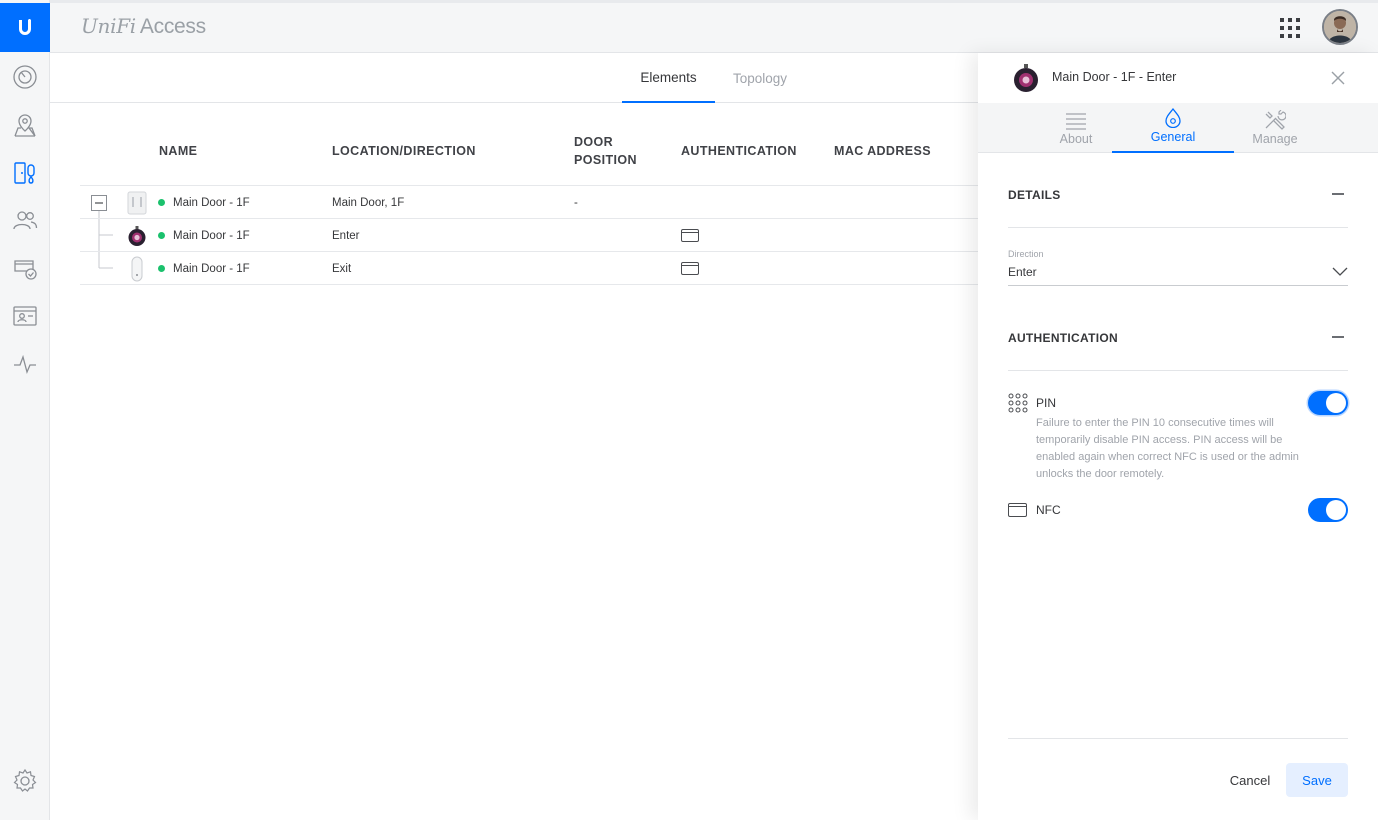  What do you see at coordinates (882, 151) in the screenshot?
I see `column-header-mac-address: MAC ADDRESS` at bounding box center [882, 151].